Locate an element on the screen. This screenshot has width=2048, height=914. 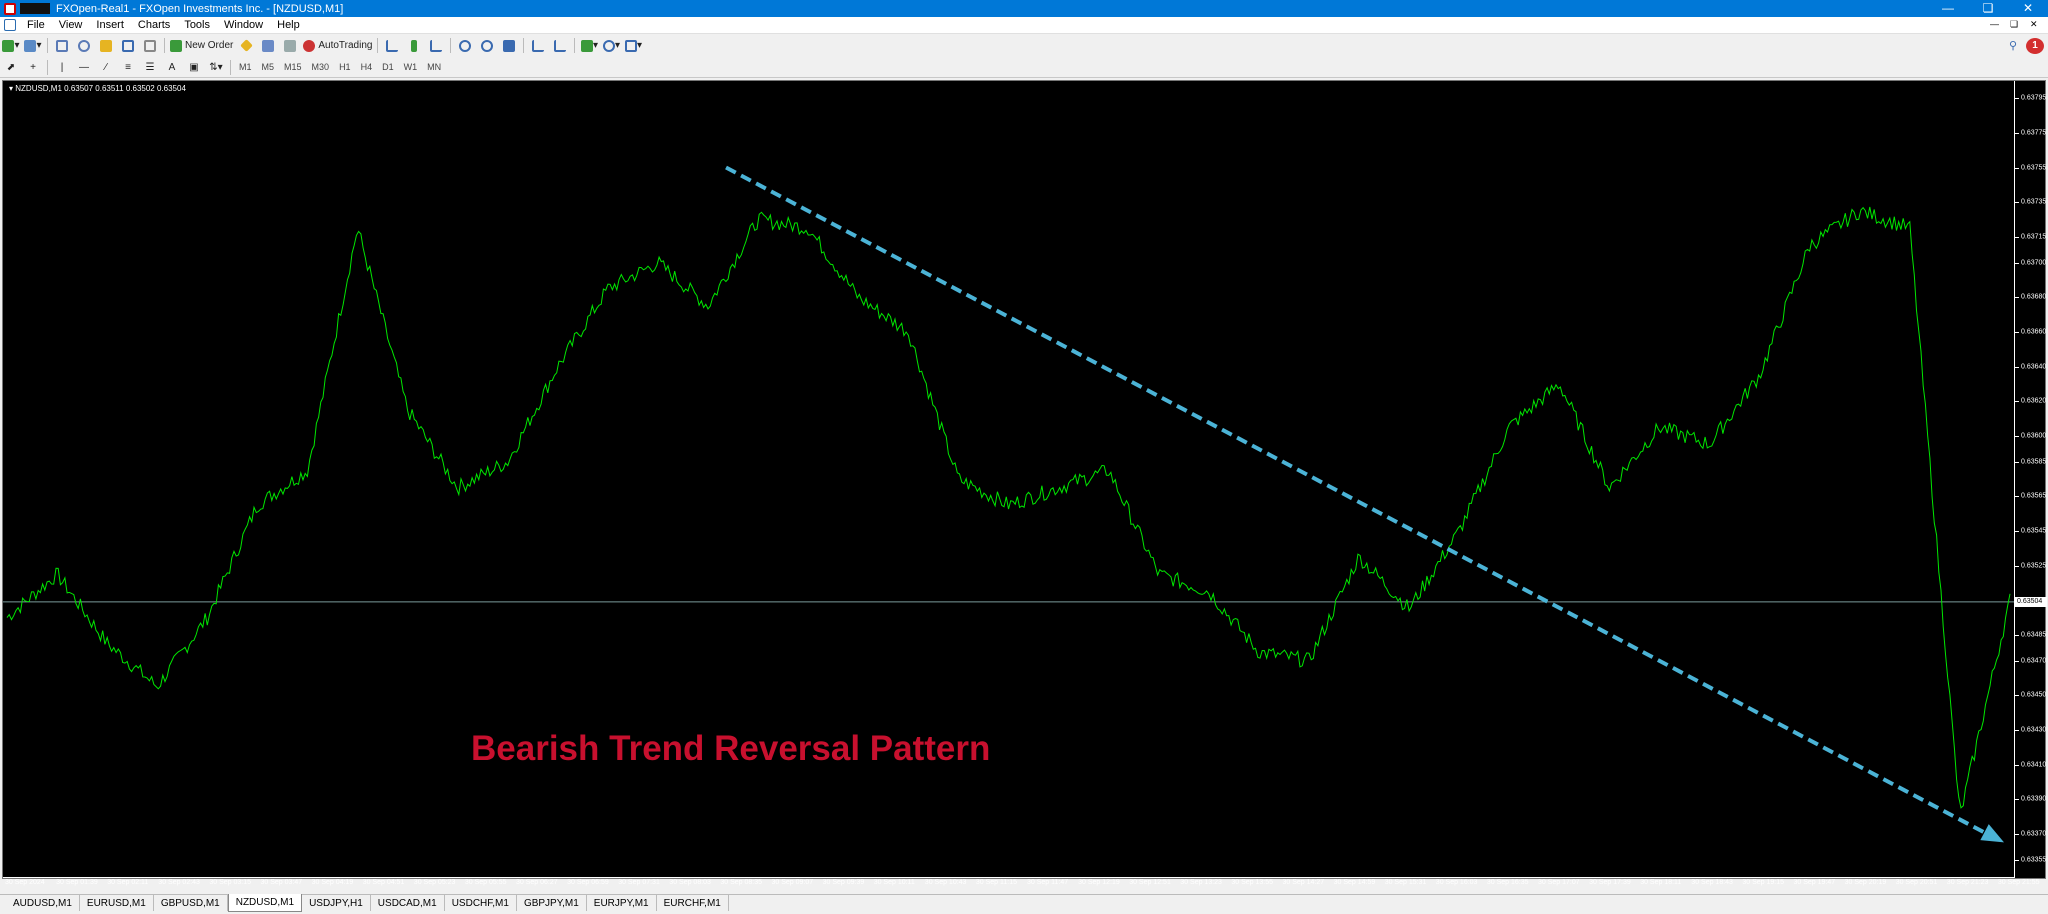
timeframe-w1: W1 is located at coordinates (411, 67).